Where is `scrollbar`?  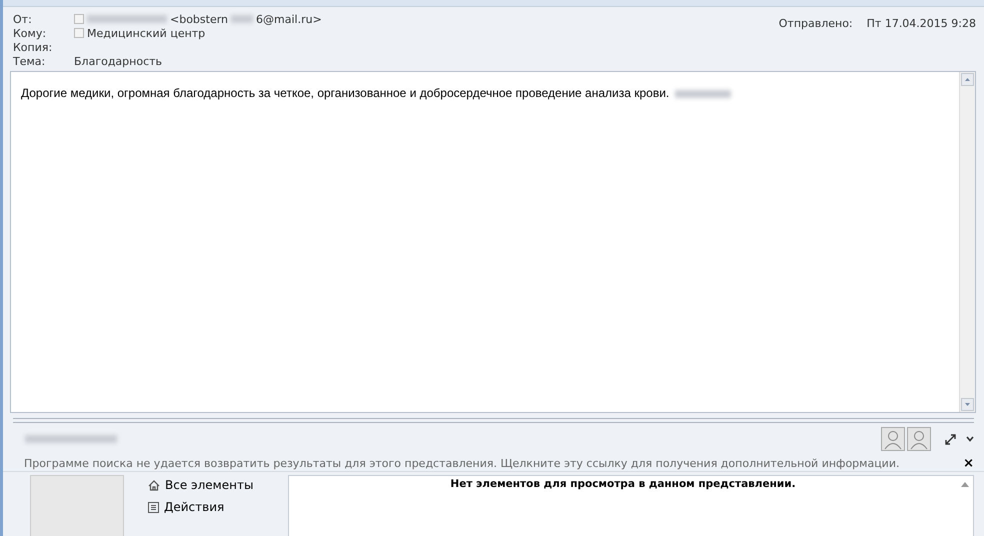 scrollbar is located at coordinates (967, 242).